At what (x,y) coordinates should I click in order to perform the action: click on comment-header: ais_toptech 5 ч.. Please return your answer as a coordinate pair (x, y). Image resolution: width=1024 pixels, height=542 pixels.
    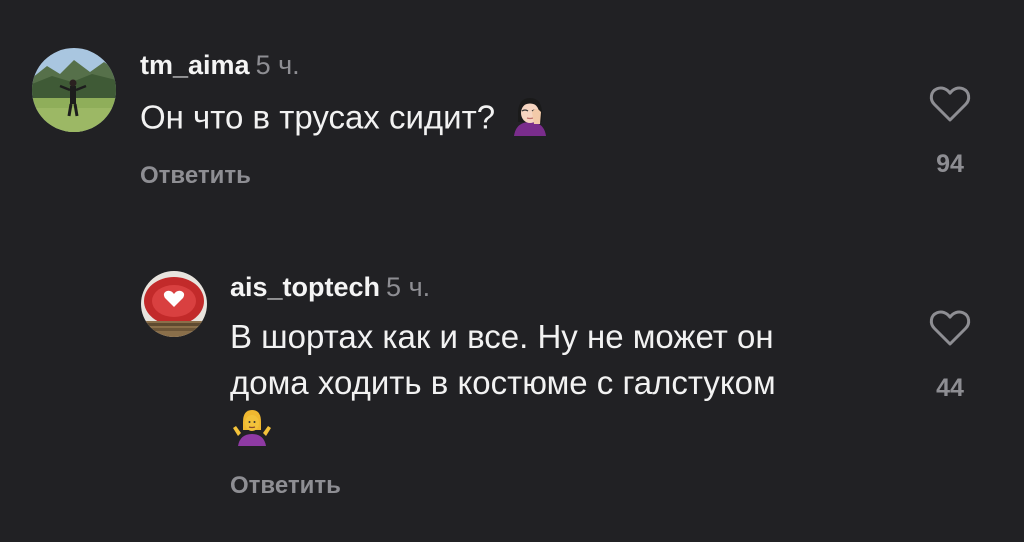
    Looking at the image, I should click on (330, 287).